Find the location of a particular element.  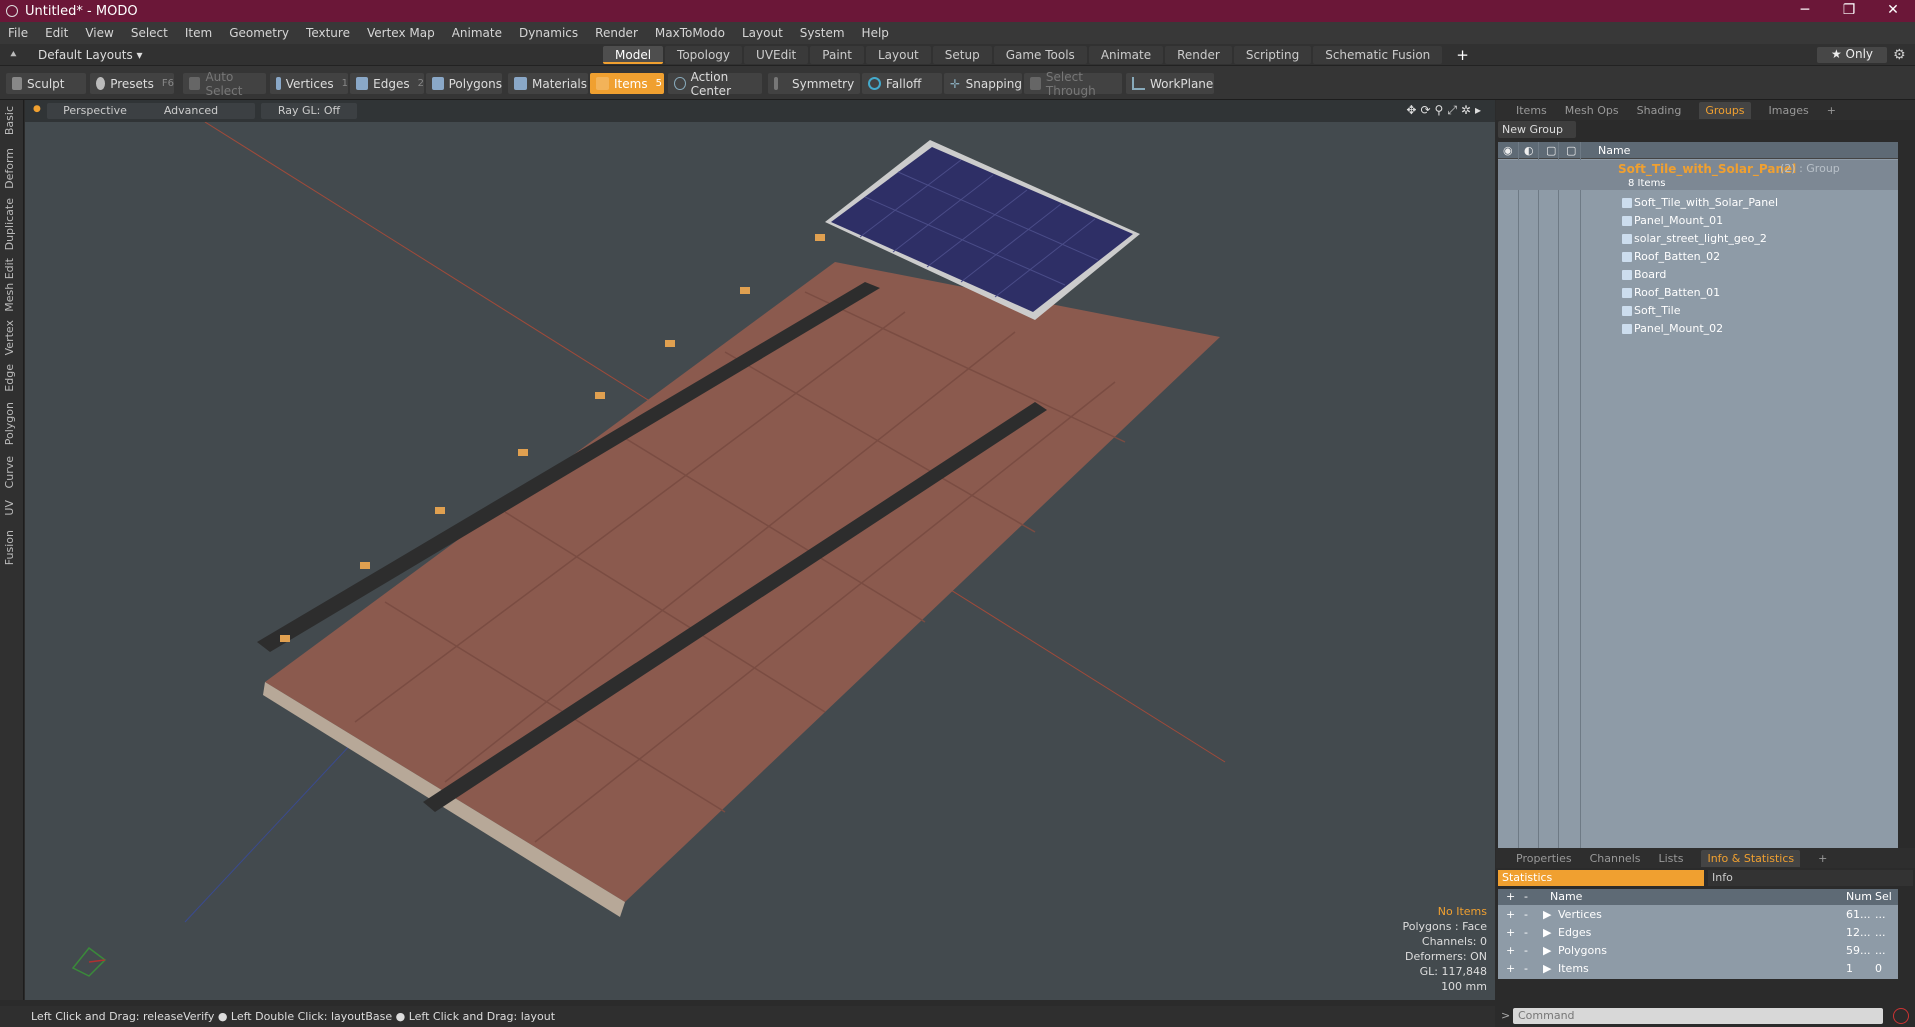

tab-schematic-fusion: Schematic Fusion is located at coordinates (1378, 55).